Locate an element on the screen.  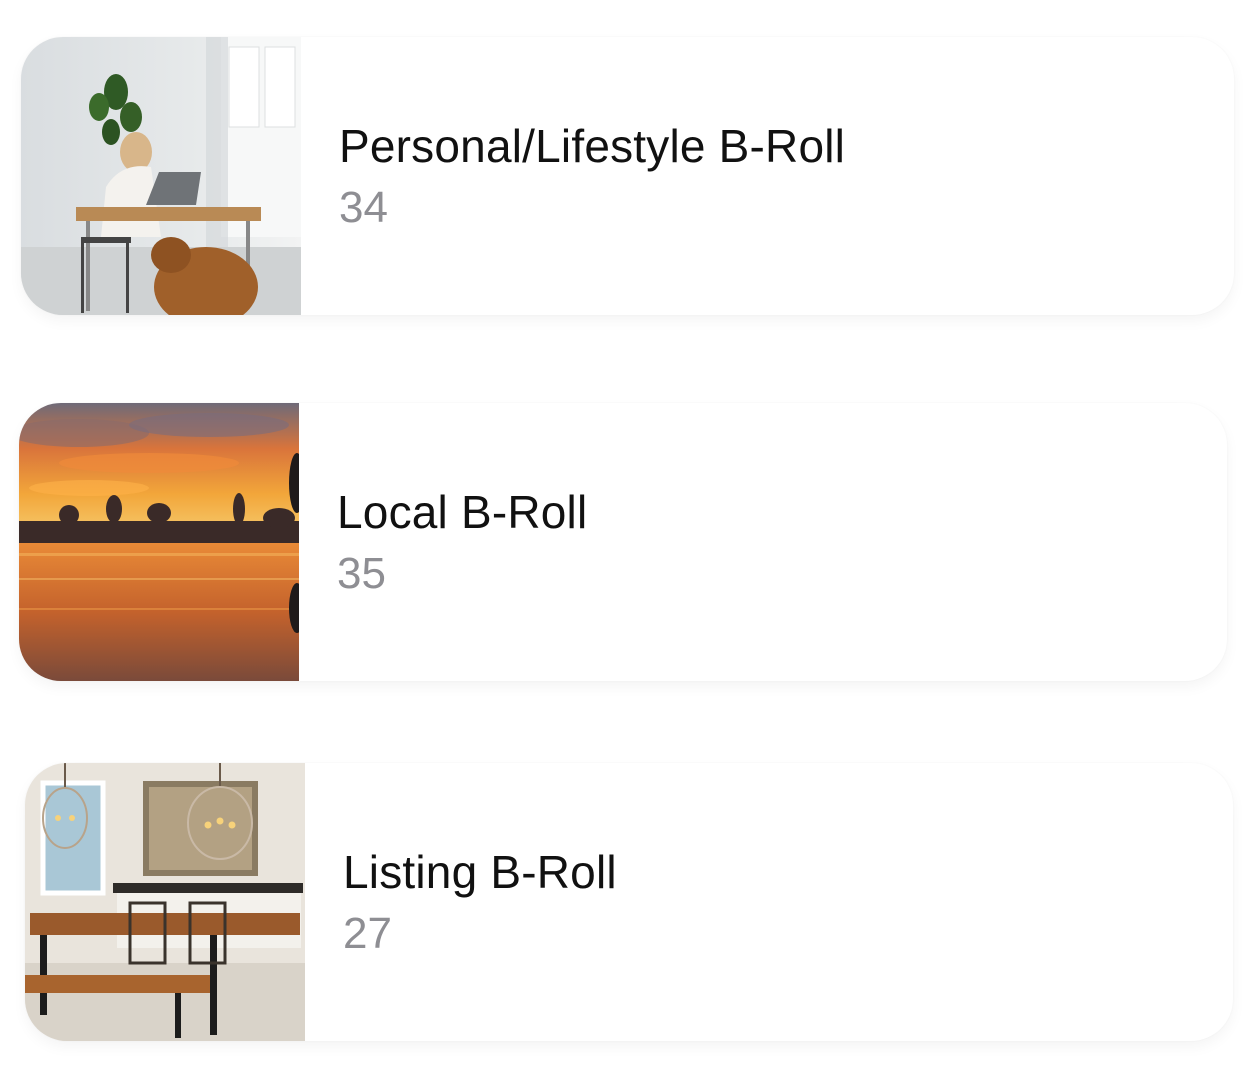
album-title: Personal/Lifestyle B-Roll is located at coordinates (592, 146).